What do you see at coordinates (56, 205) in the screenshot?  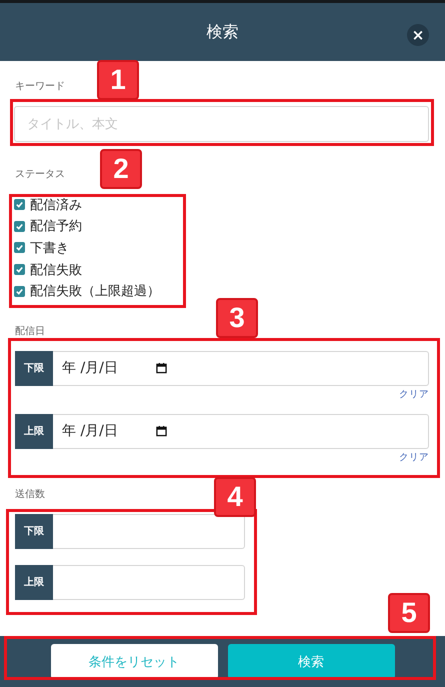 I see `checkbox-label: 配信済み` at bounding box center [56, 205].